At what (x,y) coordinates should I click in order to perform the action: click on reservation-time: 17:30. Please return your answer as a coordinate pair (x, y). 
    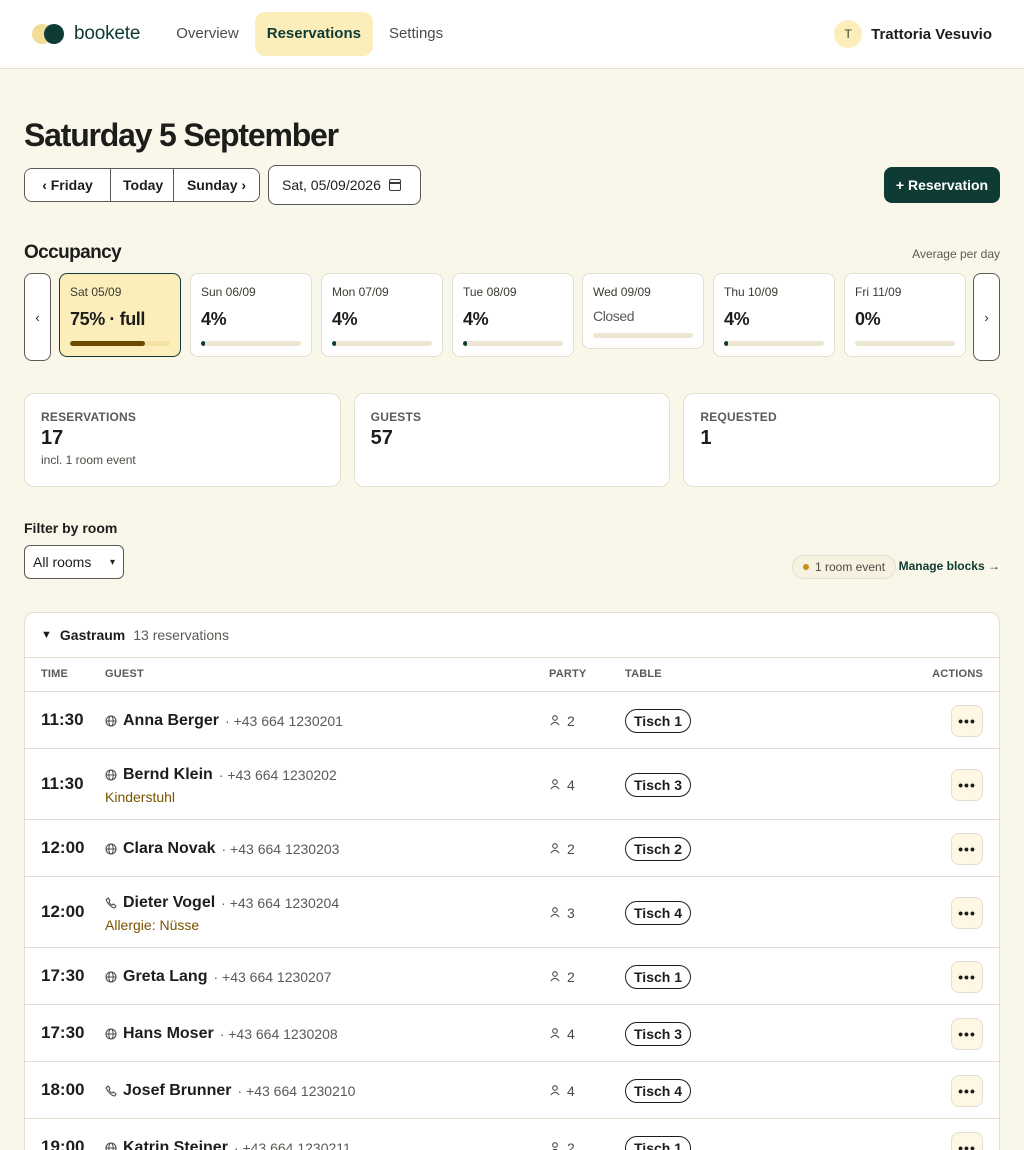
    Looking at the image, I should click on (63, 1032).